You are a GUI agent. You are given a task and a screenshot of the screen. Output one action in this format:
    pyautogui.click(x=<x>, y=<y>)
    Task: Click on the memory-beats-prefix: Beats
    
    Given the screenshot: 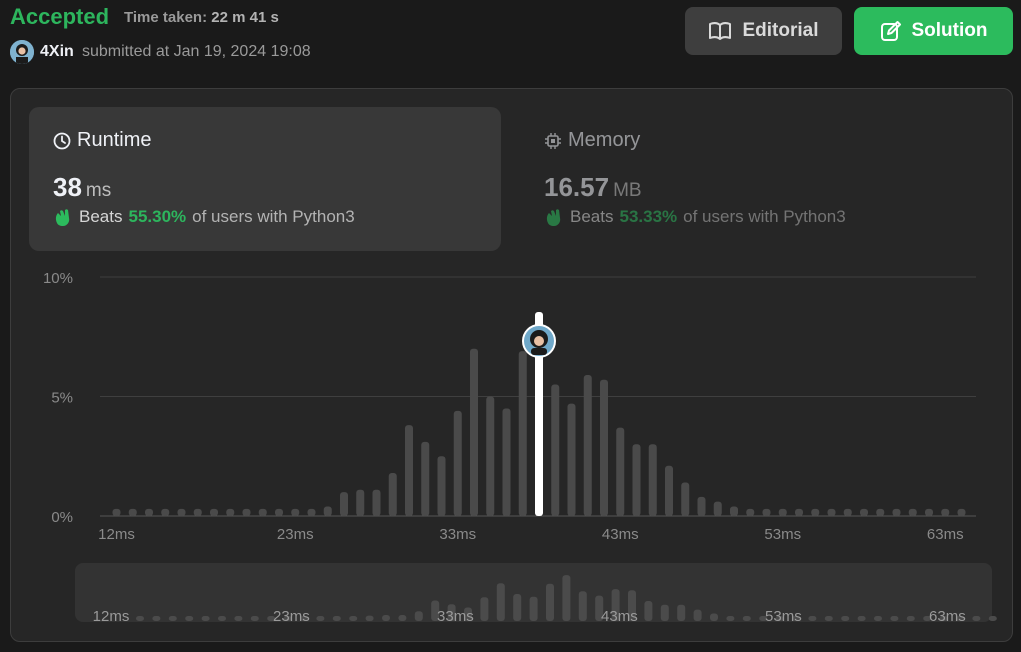 What is the action you would take?
    pyautogui.click(x=592, y=216)
    